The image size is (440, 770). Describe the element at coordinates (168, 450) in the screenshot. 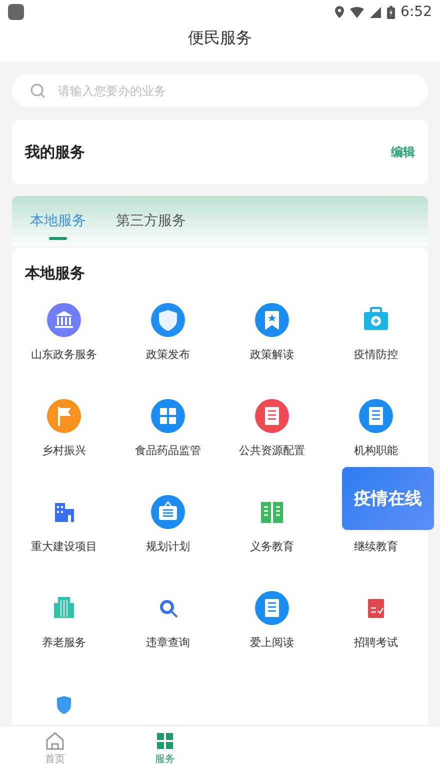

I see `service-label: 食品药品监管` at that location.